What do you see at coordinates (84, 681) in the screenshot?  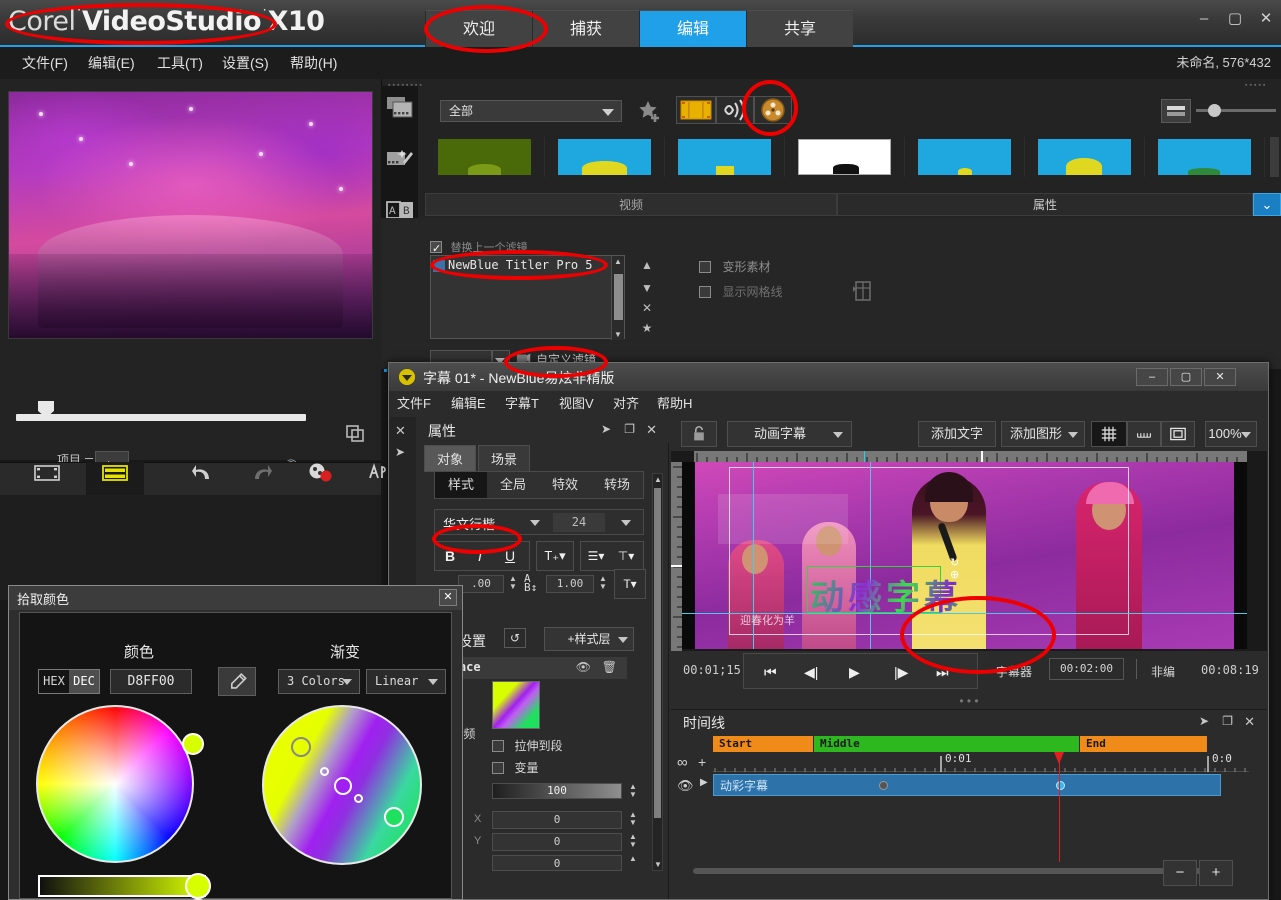 I see `dec-tab: DEC` at bounding box center [84, 681].